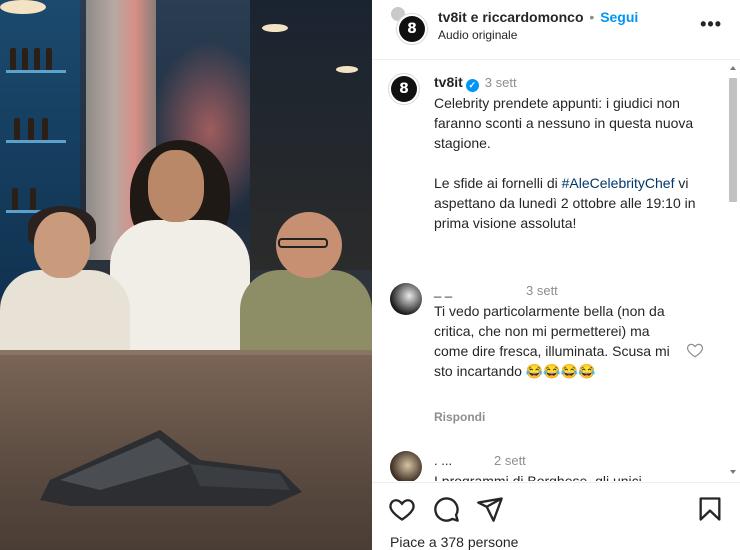 The height and width of the screenshot is (550, 740). What do you see at coordinates (618, 183) in the screenshot?
I see `hashtag-link: #AleCelebrityChef` at bounding box center [618, 183].